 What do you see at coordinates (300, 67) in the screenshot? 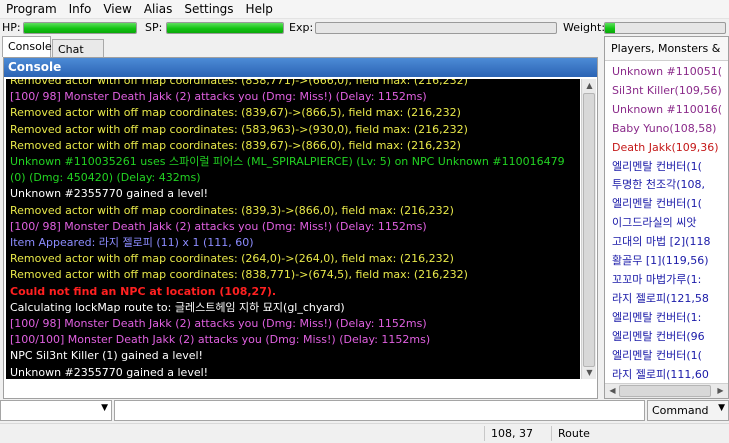
I see `console-title: Console` at bounding box center [300, 67].